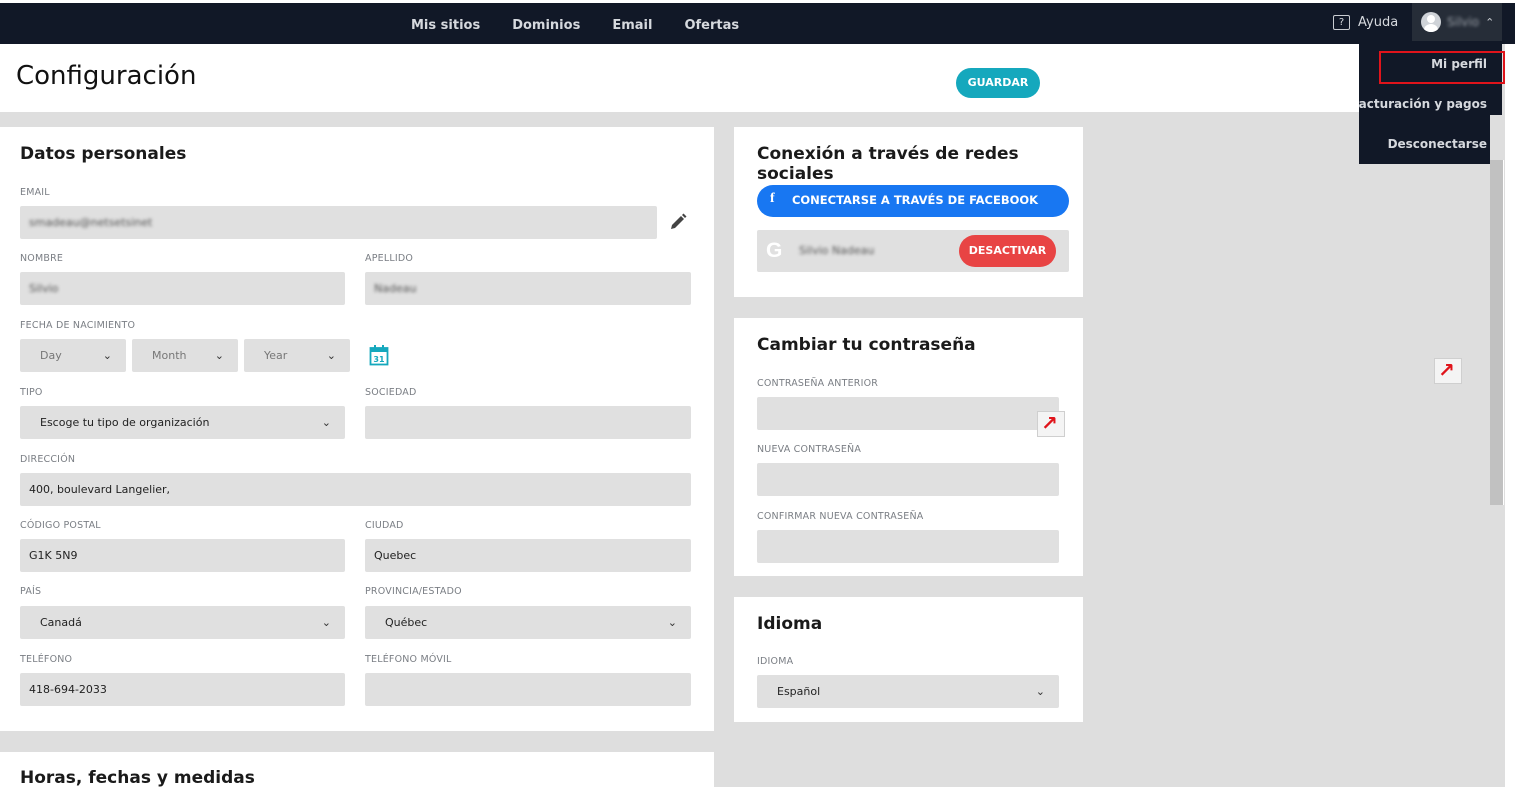 The image size is (1515, 787). I want to click on main-nav: Mis sitios Dominios Email Ofertas, so click(575, 25).